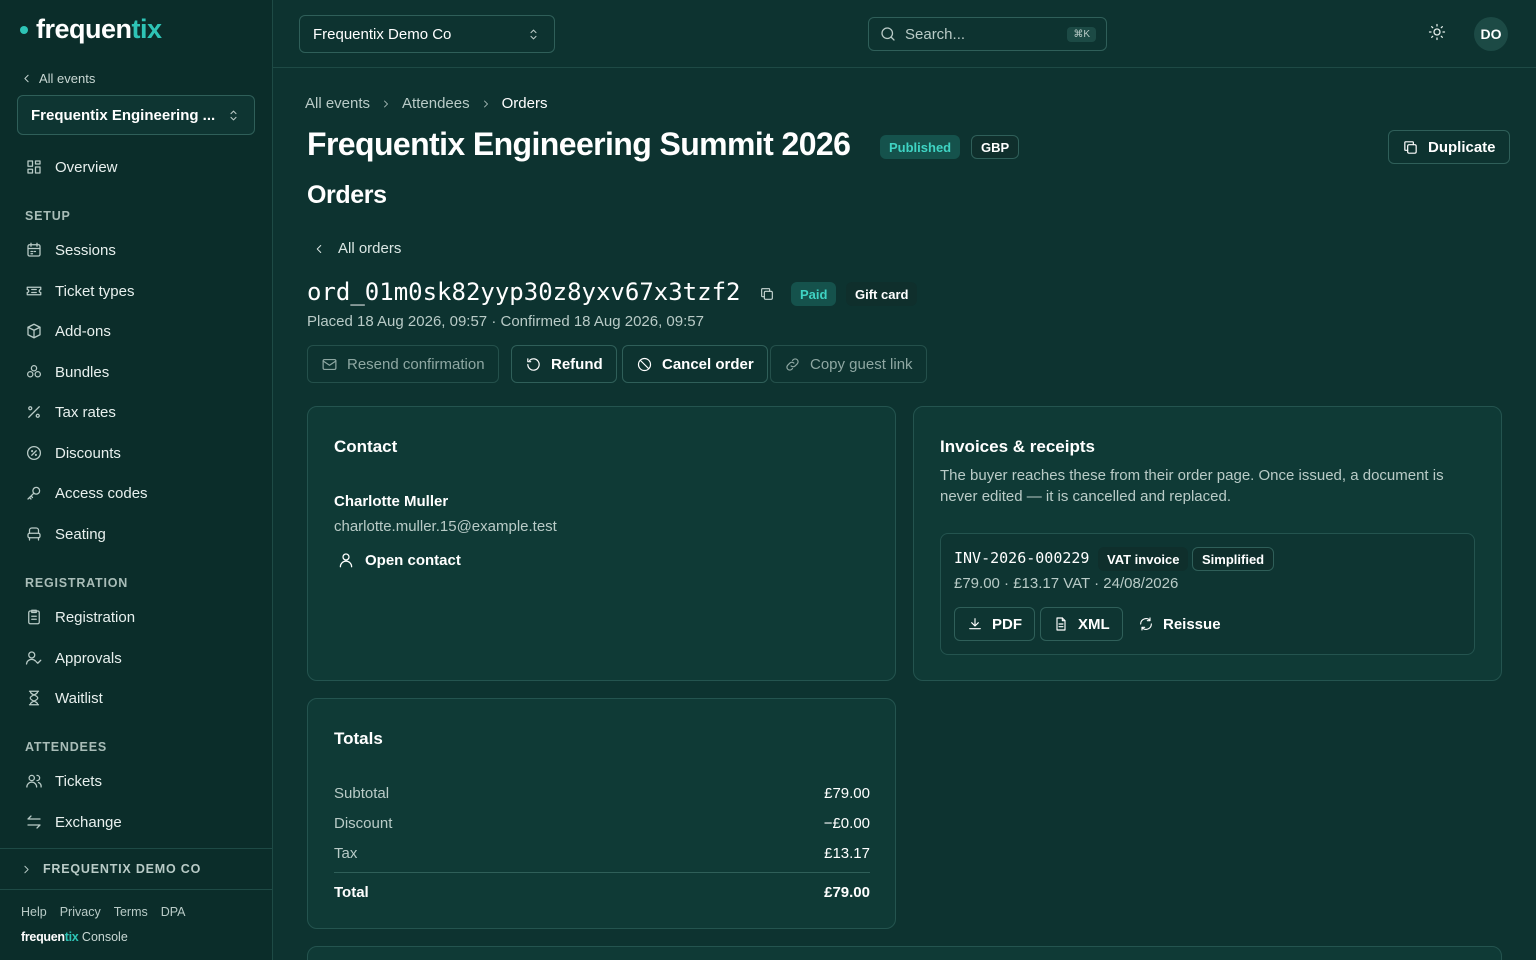 The width and height of the screenshot is (1536, 960). What do you see at coordinates (95, 291) in the screenshot?
I see `sidebar-item-label: Ticket types` at bounding box center [95, 291].